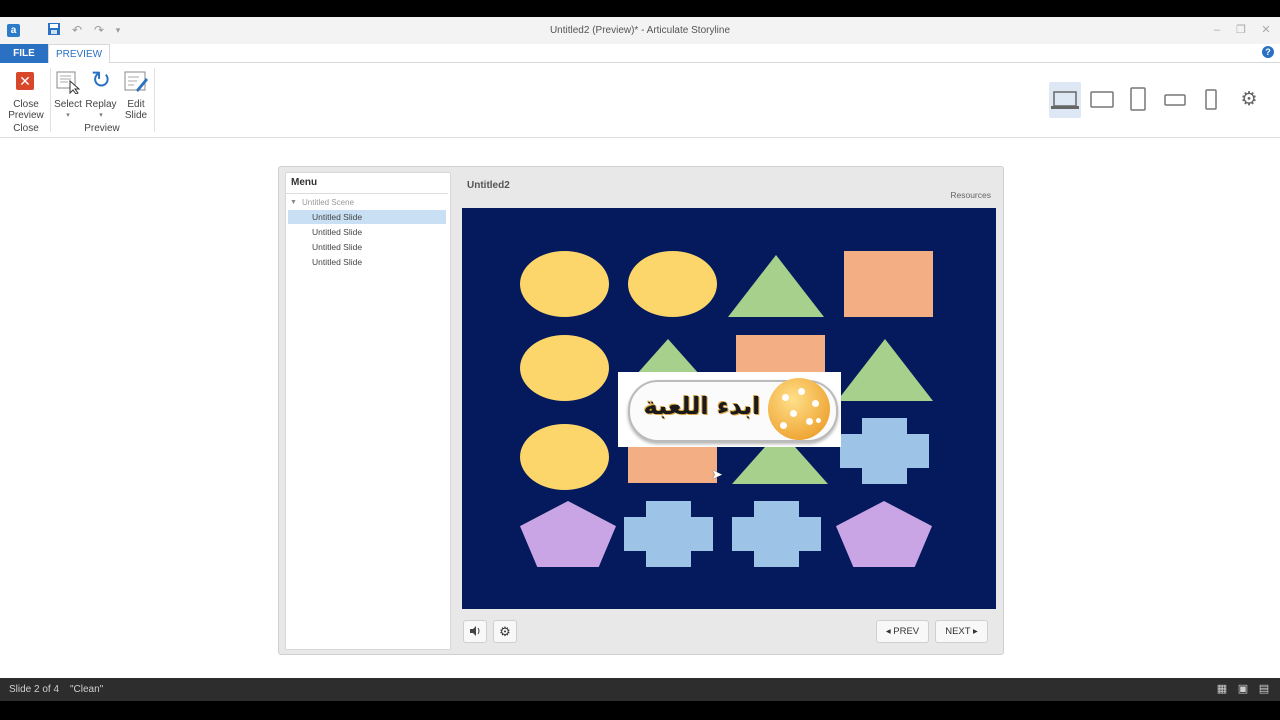 The image size is (1280, 720). What do you see at coordinates (68, 104) in the screenshot?
I see `select-label: Select` at bounding box center [68, 104].